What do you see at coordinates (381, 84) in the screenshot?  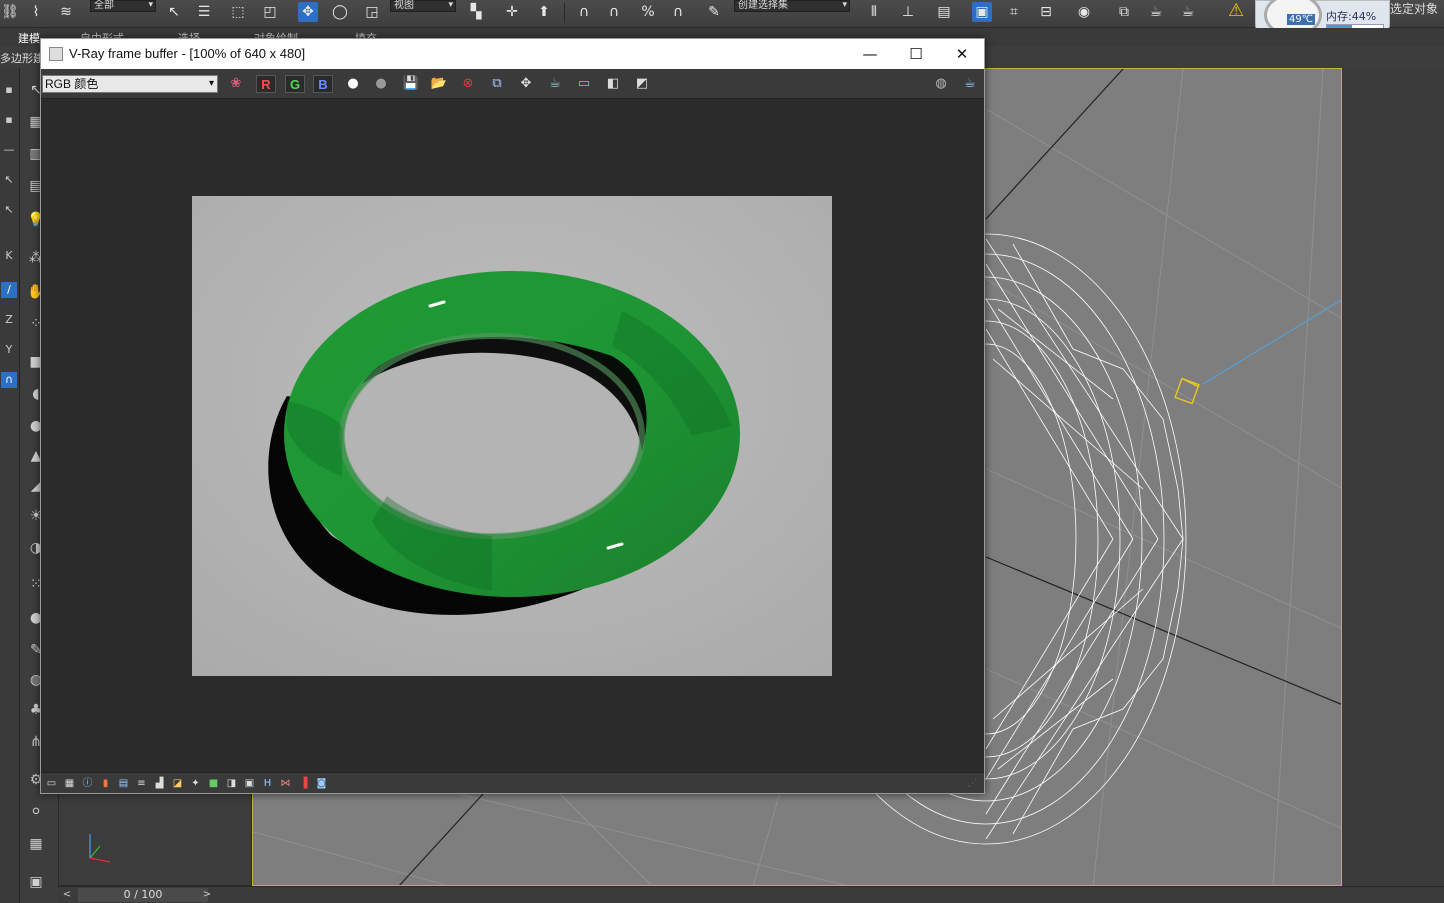 I see `monochrome-icon: ●` at bounding box center [381, 84].